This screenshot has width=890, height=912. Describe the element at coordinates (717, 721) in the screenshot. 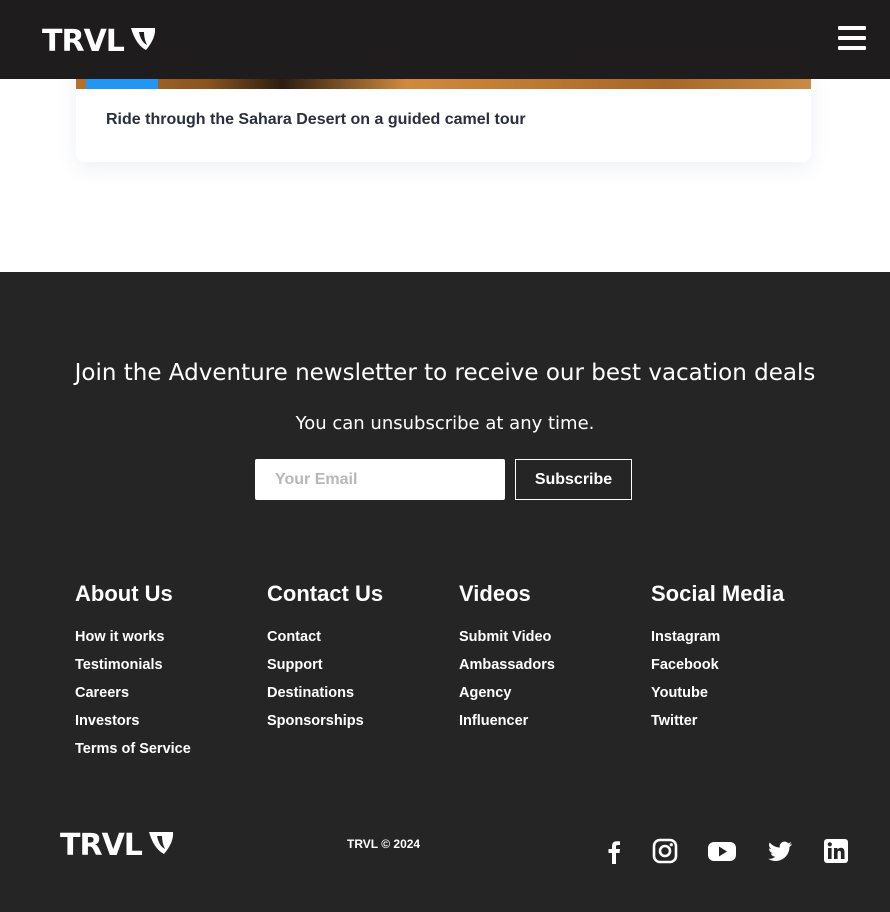

I see `footer-link-twitter: Twitter` at that location.